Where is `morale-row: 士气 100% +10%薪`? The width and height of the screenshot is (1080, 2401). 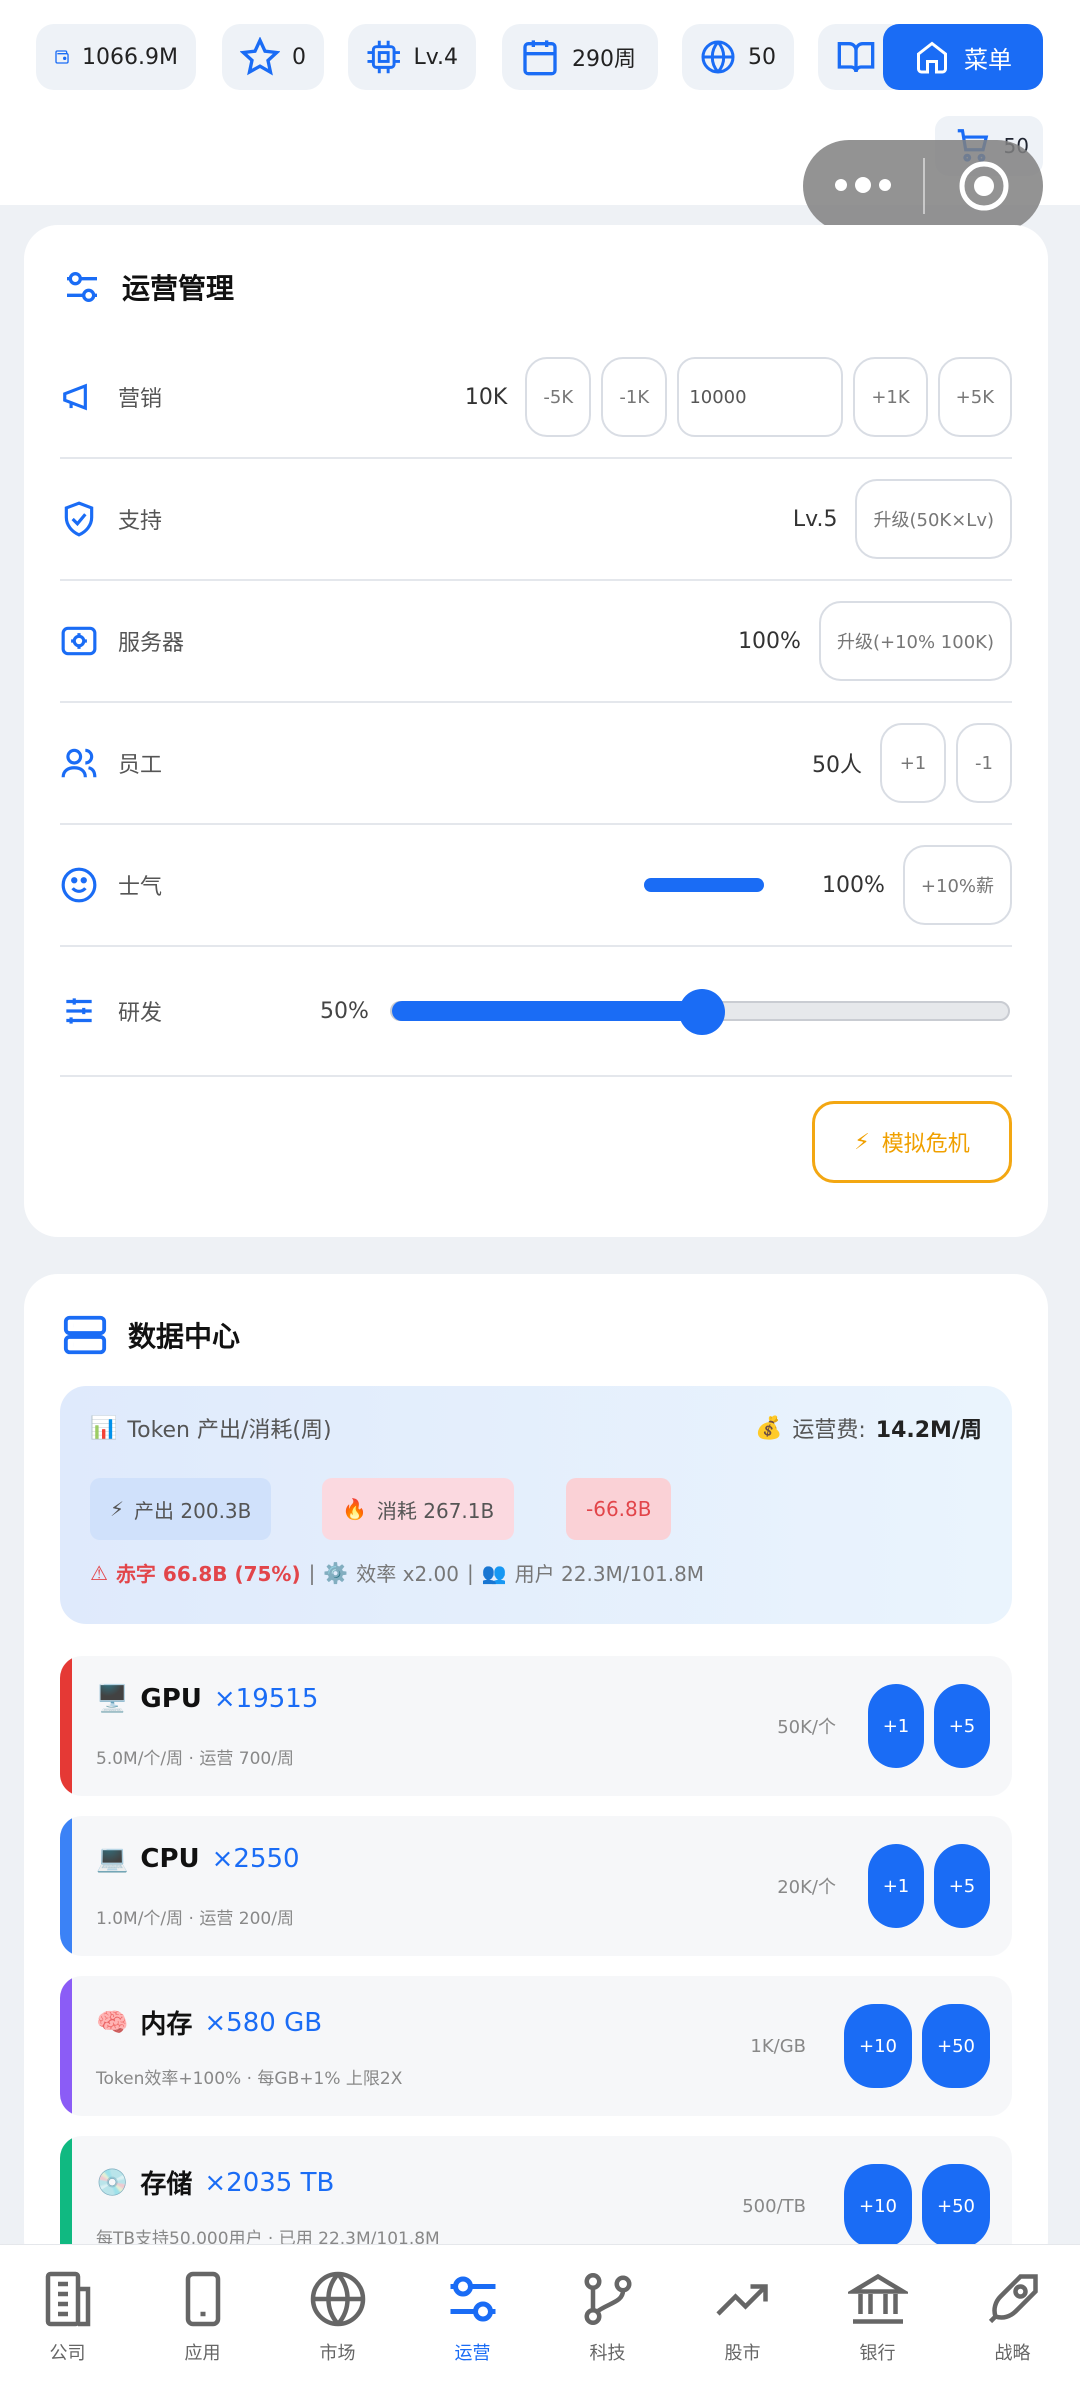 morale-row: 士气 100% +10%薪 is located at coordinates (536, 886).